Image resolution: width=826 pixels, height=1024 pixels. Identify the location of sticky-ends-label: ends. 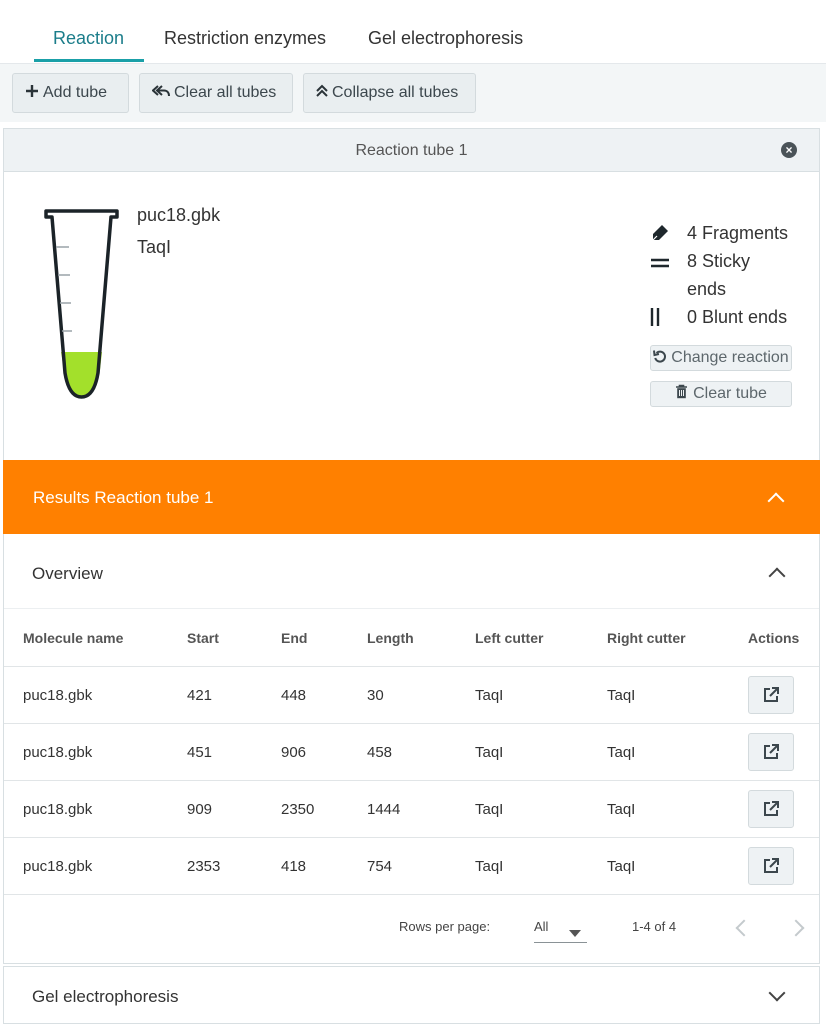
(707, 289).